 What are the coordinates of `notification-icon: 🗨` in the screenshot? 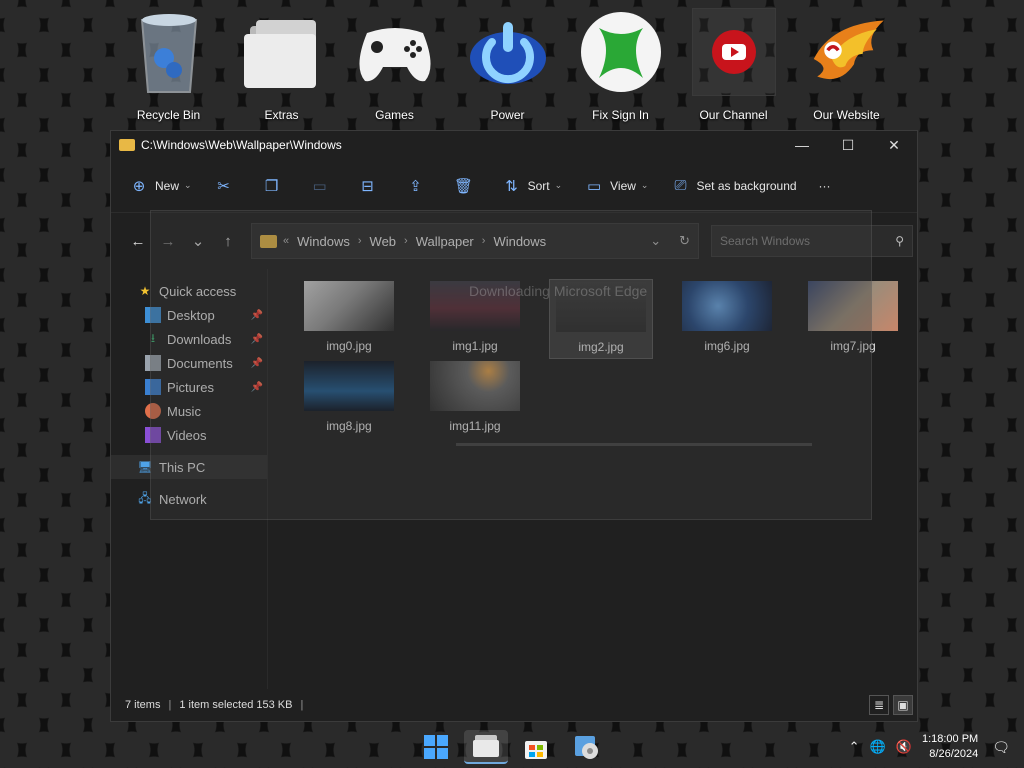 It's located at (1001, 747).